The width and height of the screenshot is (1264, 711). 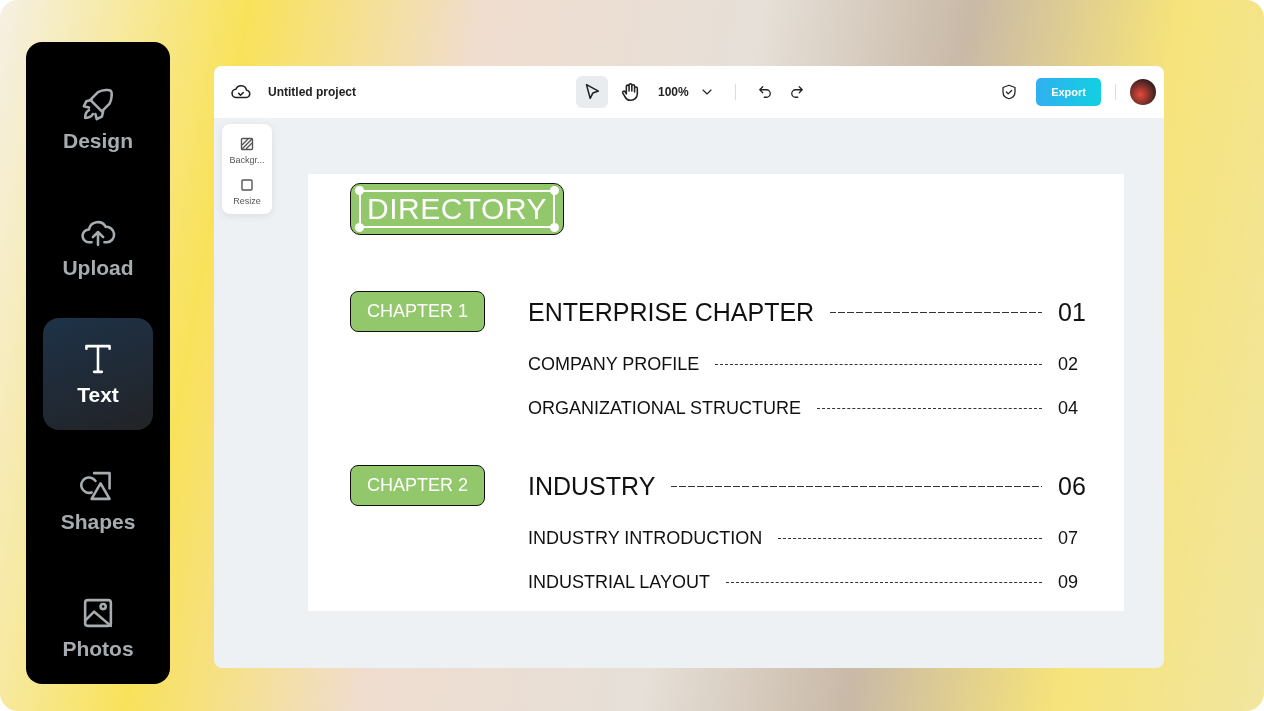 What do you see at coordinates (1072, 312) in the screenshot?
I see `page-number: 01` at bounding box center [1072, 312].